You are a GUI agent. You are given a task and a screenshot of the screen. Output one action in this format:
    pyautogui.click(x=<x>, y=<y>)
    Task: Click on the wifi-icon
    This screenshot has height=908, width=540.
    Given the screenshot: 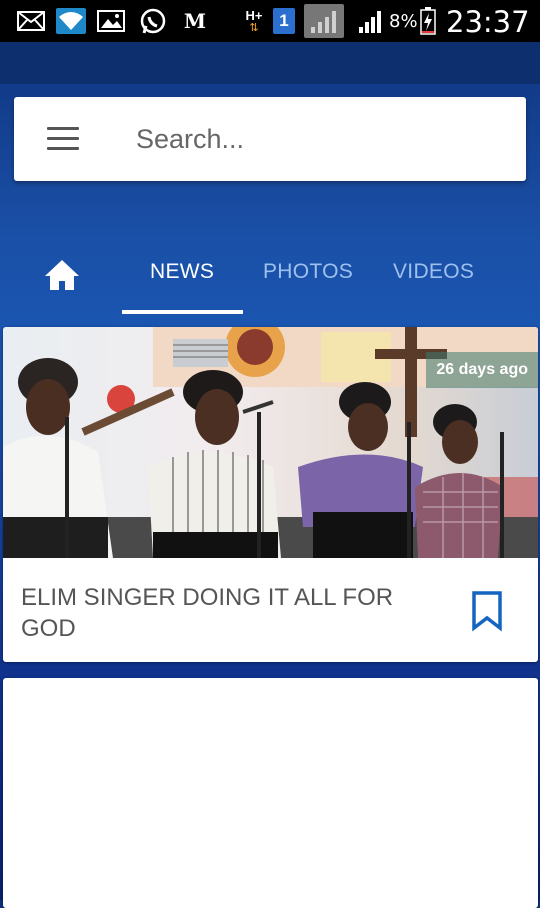 What is the action you would take?
    pyautogui.click(x=71, y=21)
    